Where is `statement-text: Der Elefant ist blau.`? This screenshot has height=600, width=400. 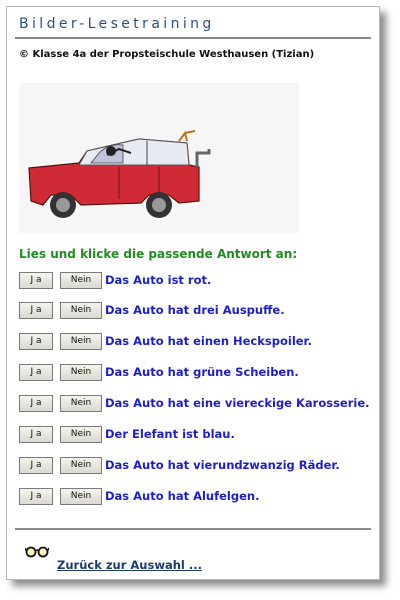
statement-text: Der Elefant ist blau. is located at coordinates (170, 434).